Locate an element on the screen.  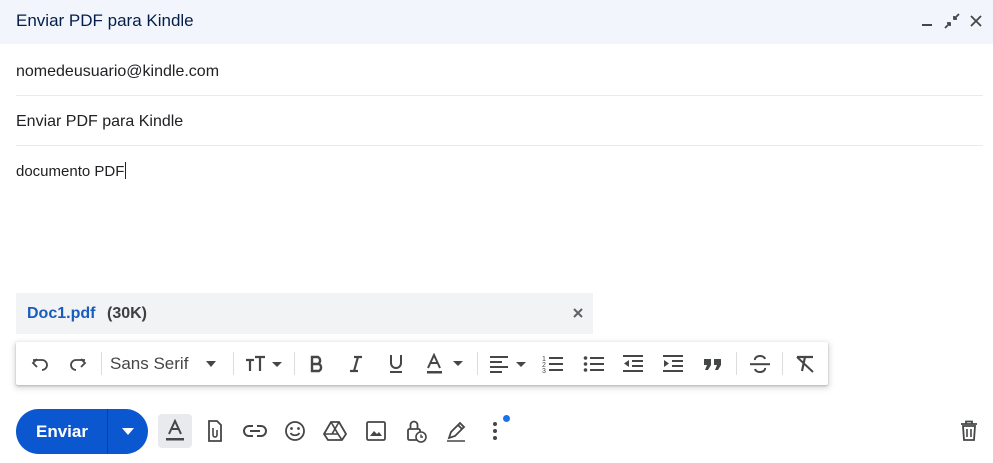
body-text: documento PDF is located at coordinates (70, 171).